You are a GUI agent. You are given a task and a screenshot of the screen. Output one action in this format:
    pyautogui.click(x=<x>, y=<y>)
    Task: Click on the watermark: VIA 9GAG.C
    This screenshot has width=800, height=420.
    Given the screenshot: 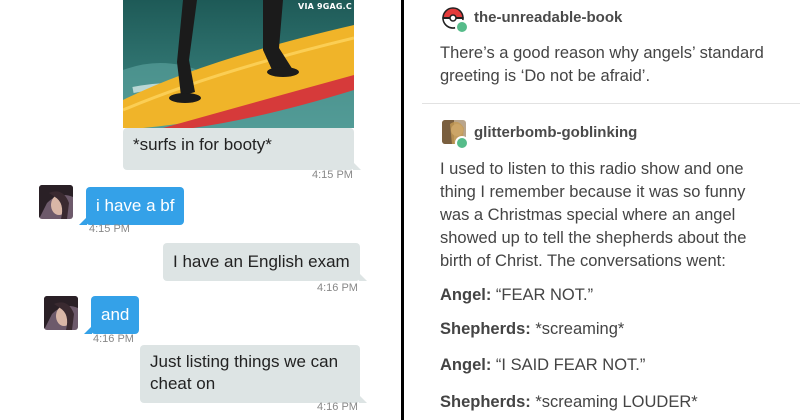 What is the action you would take?
    pyautogui.click(x=325, y=6)
    